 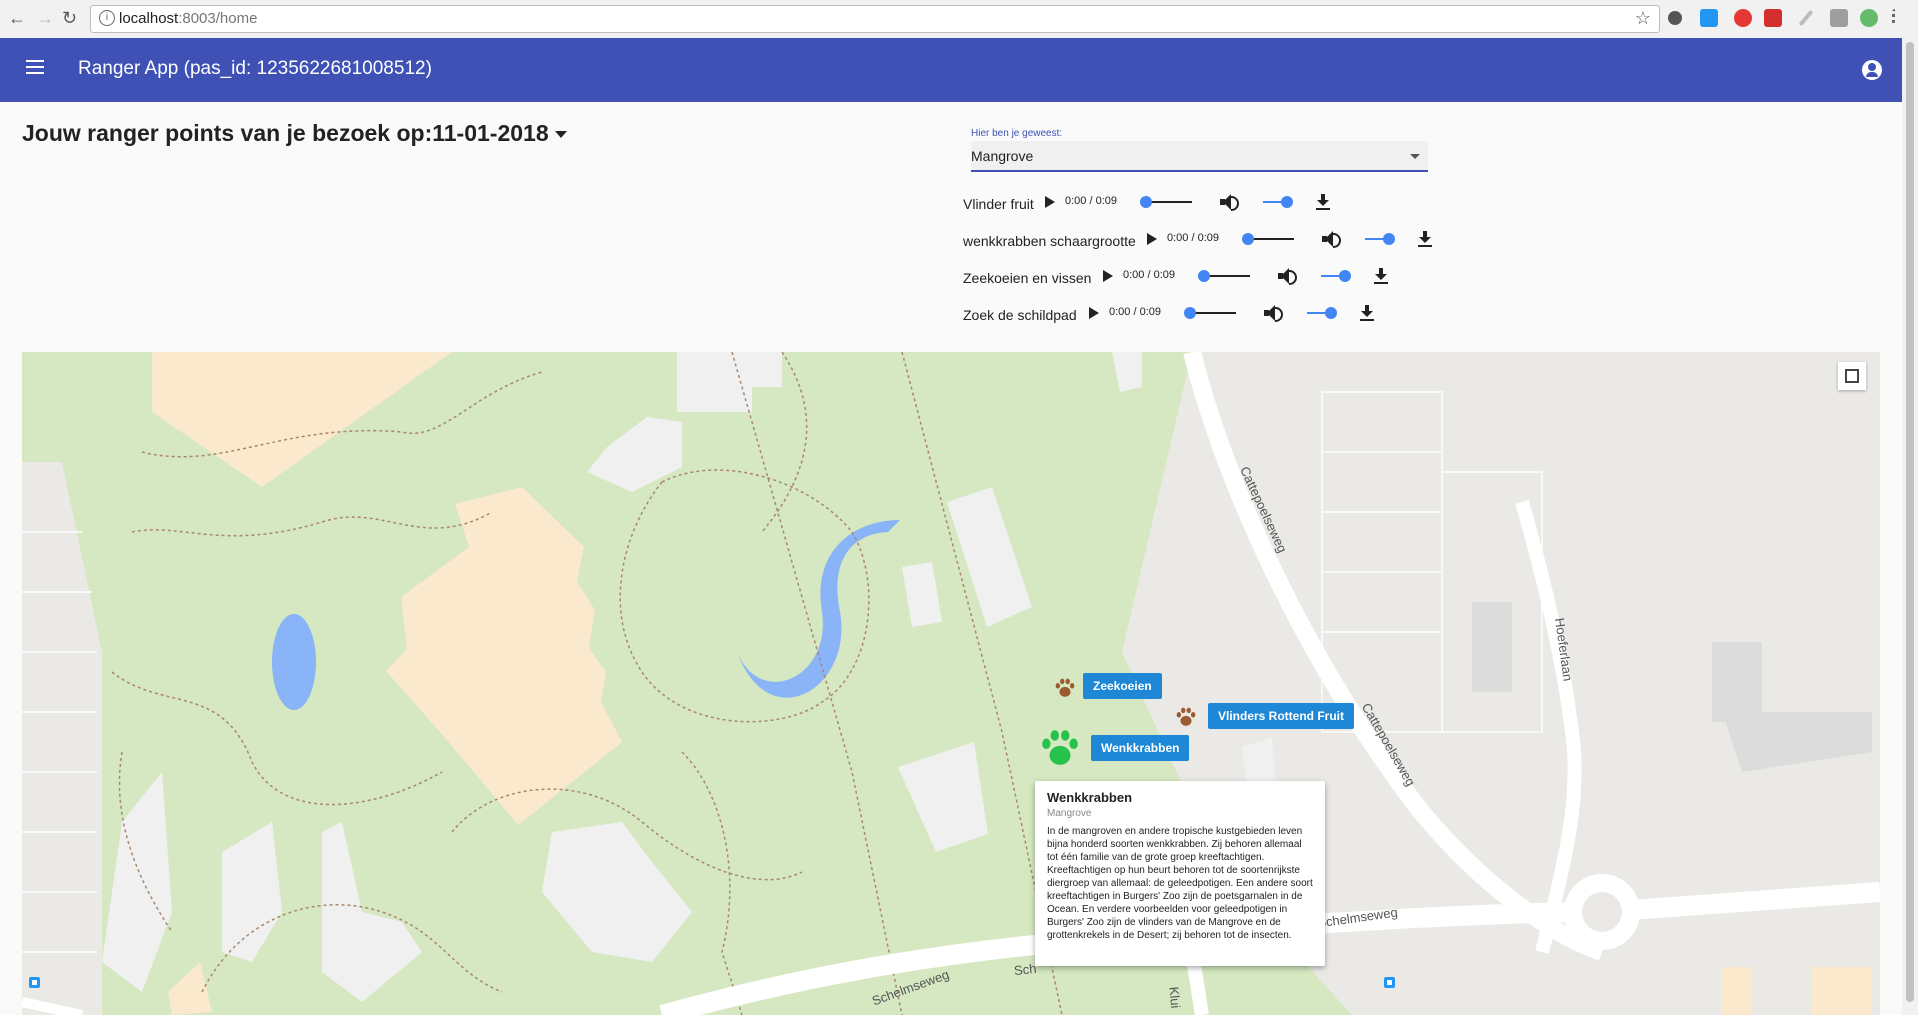 What do you see at coordinates (560, 135) in the screenshot?
I see `caret-down-icon` at bounding box center [560, 135].